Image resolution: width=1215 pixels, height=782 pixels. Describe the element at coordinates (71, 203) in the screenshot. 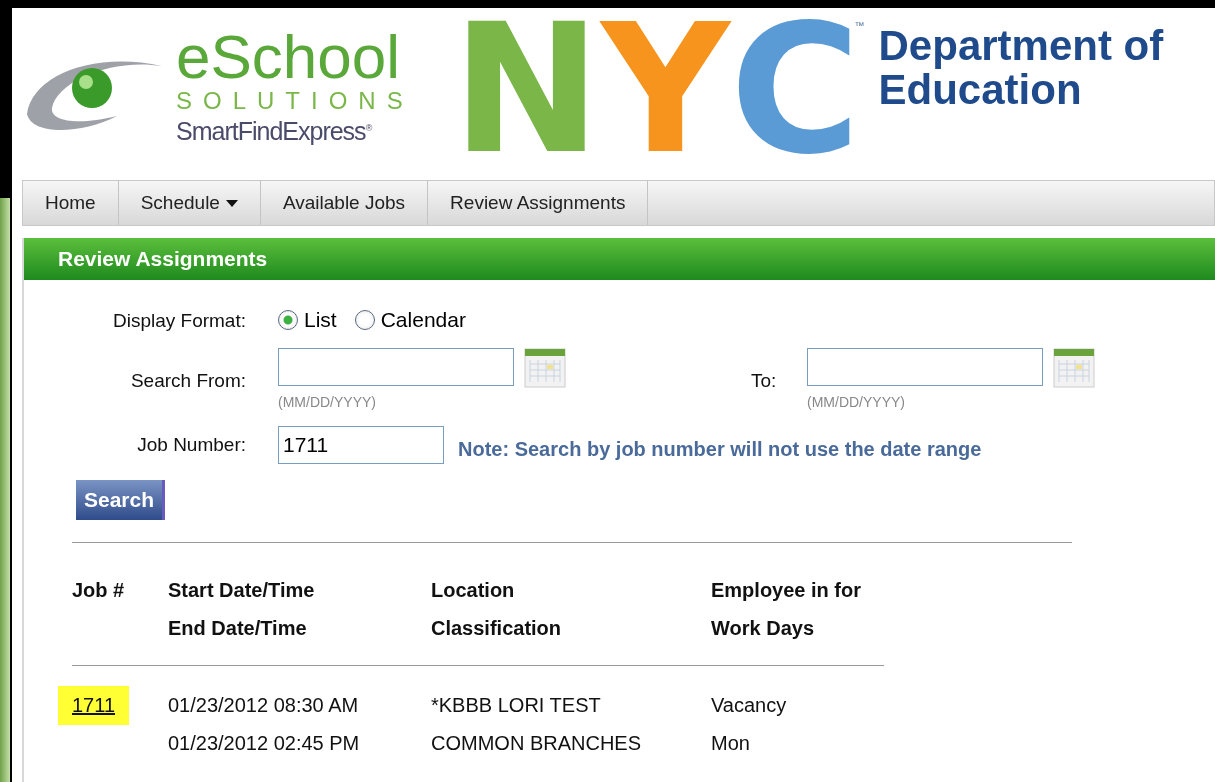

I see `nav-item: Home` at that location.